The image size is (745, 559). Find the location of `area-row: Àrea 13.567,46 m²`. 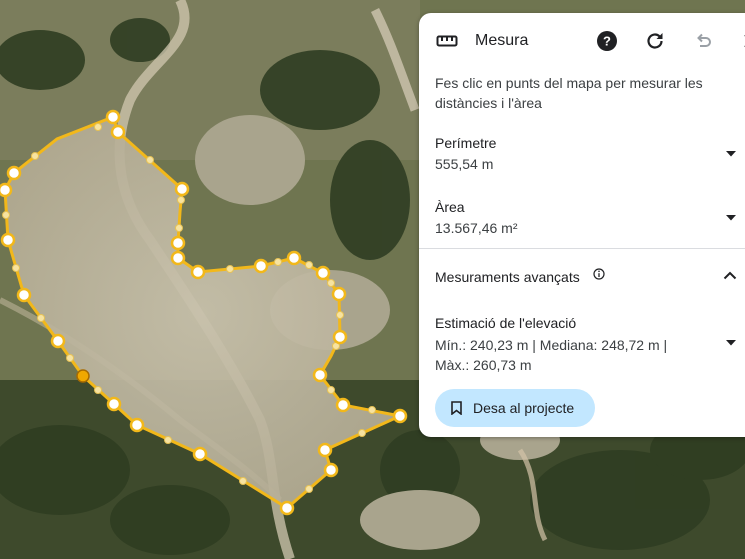

area-row: Àrea 13.567,46 m² is located at coordinates (582, 225).